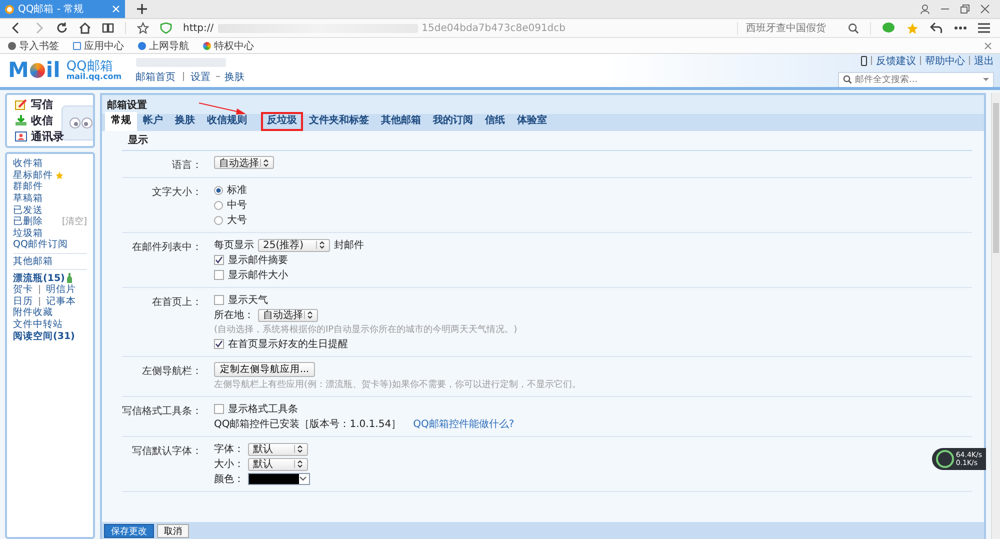 The height and width of the screenshot is (539, 1000). I want to click on settings-tab: 帐户, so click(153, 121).